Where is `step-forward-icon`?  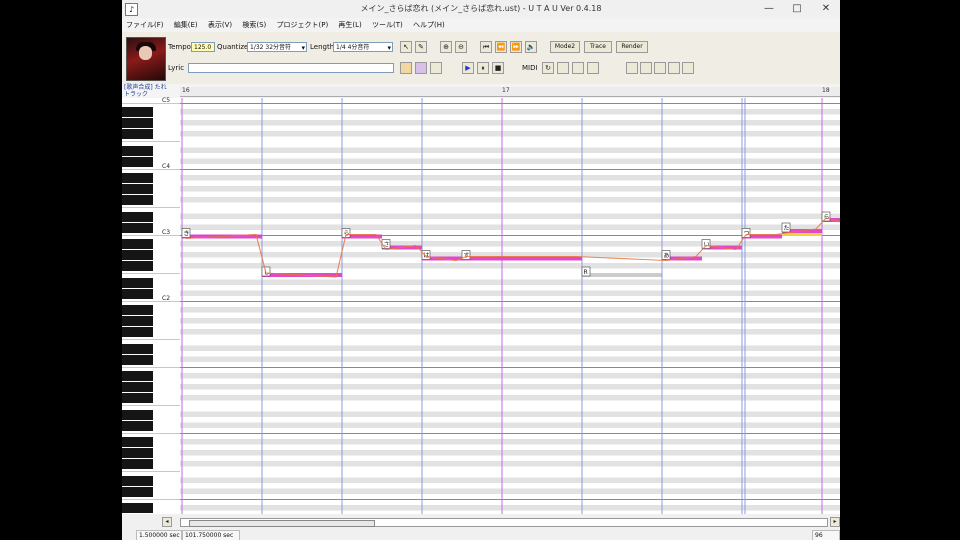
step-forward-icon is located at coordinates (593, 68).